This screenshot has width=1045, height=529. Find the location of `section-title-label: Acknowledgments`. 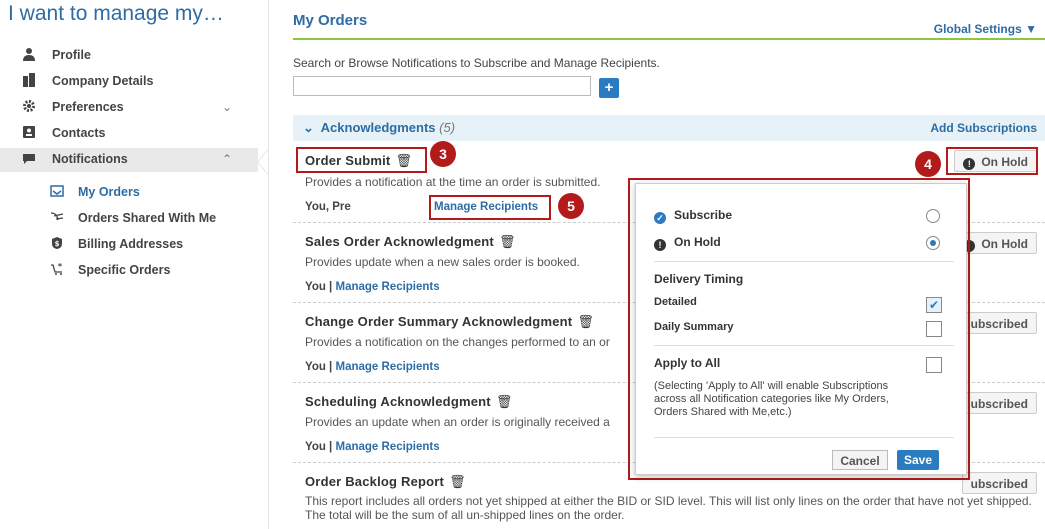

section-title-label: Acknowledgments is located at coordinates (378, 127).